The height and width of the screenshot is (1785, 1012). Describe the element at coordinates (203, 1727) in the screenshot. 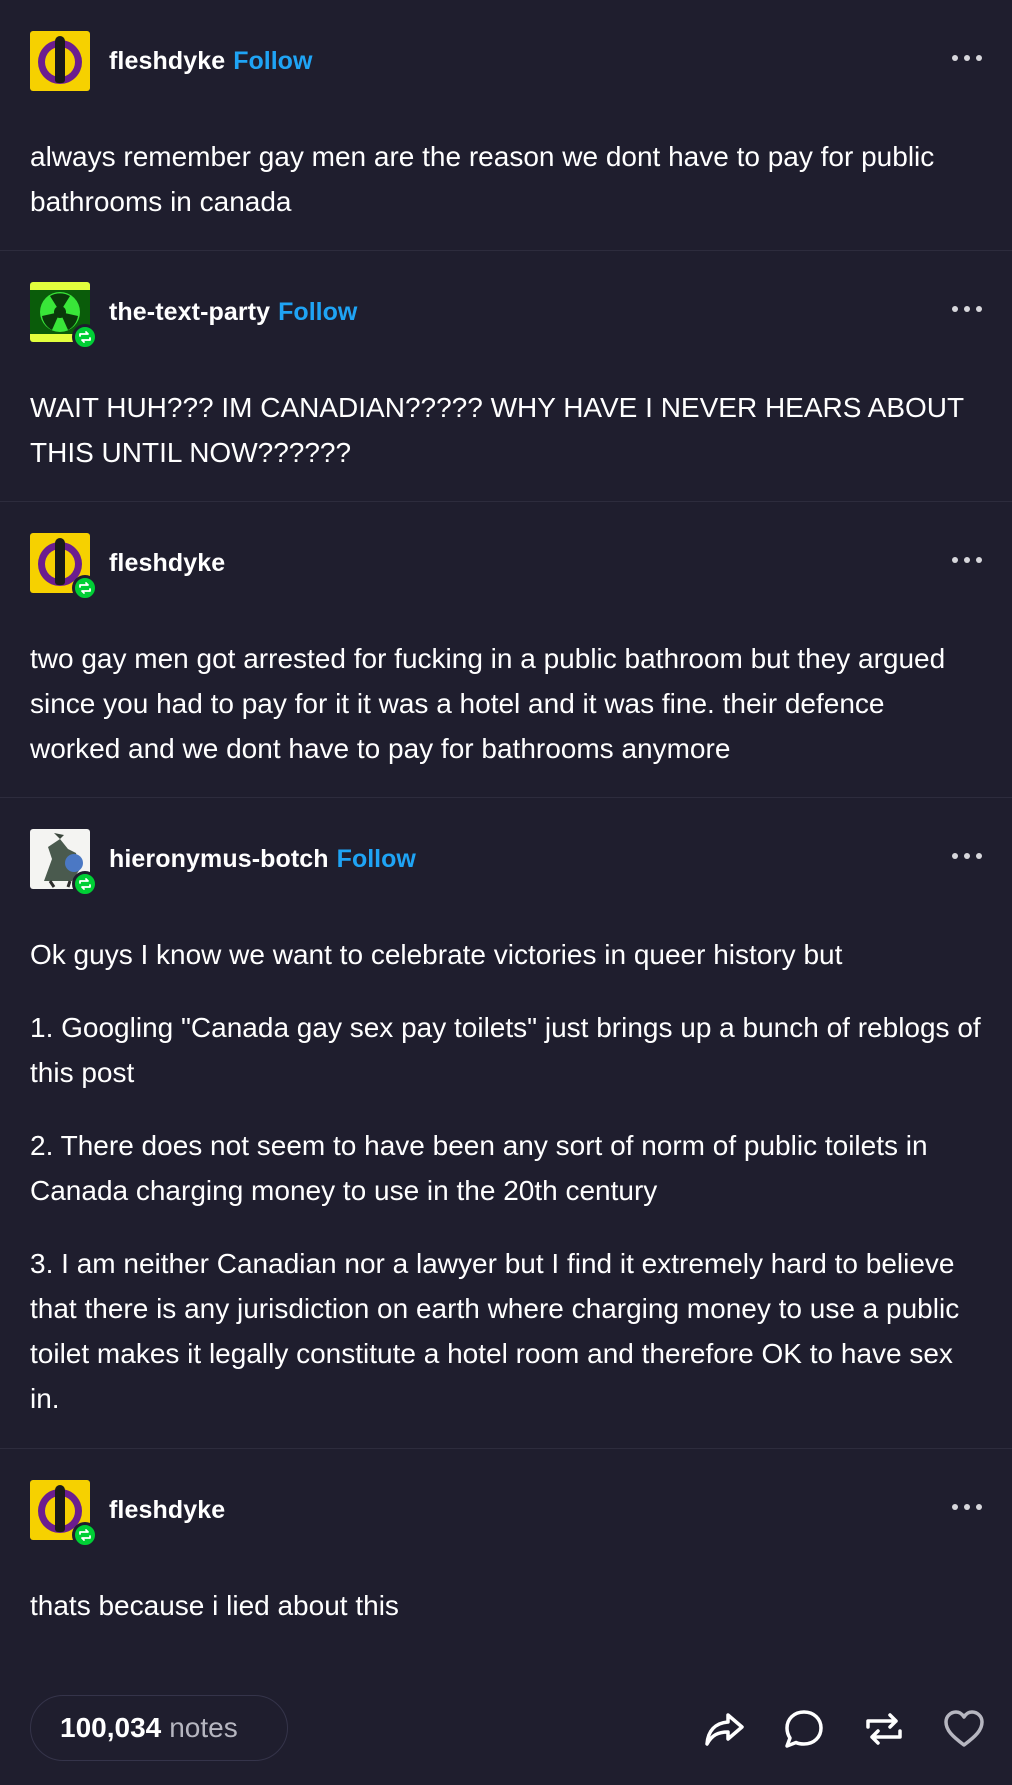

I see `notes-label: notes` at that location.